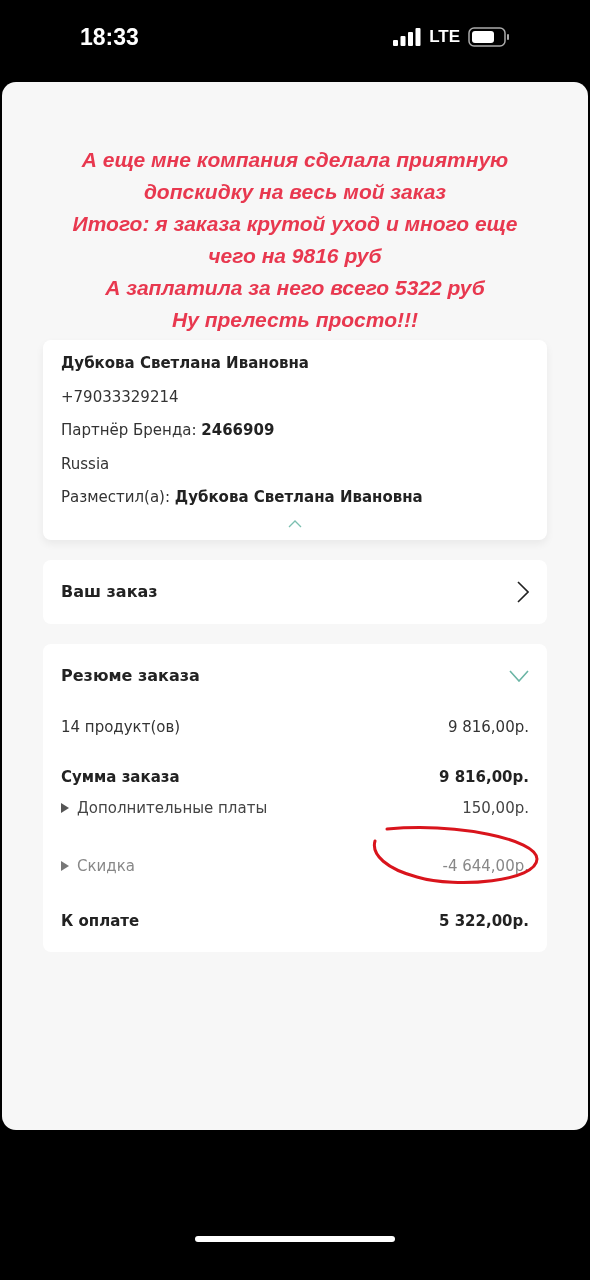  What do you see at coordinates (295, 192) in the screenshot?
I see `annotation-text: допскидку на весь мой заказ` at bounding box center [295, 192].